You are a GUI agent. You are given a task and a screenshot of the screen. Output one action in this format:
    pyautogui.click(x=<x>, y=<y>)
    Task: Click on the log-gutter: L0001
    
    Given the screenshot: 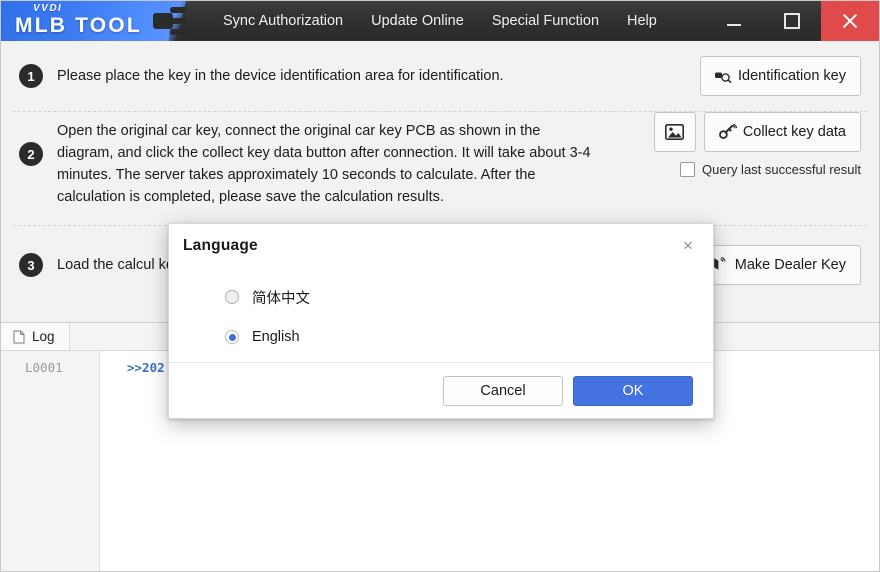 What is the action you would take?
    pyautogui.click(x=50, y=461)
    